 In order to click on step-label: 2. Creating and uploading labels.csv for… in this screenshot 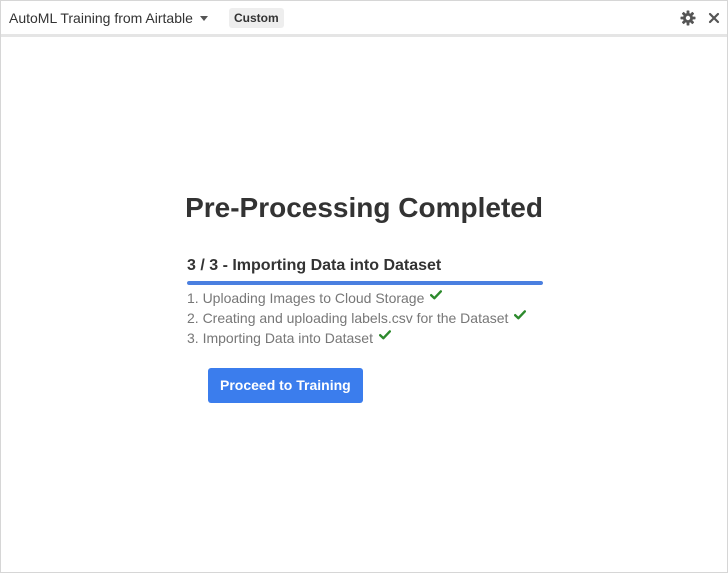, I will do `click(348, 318)`.